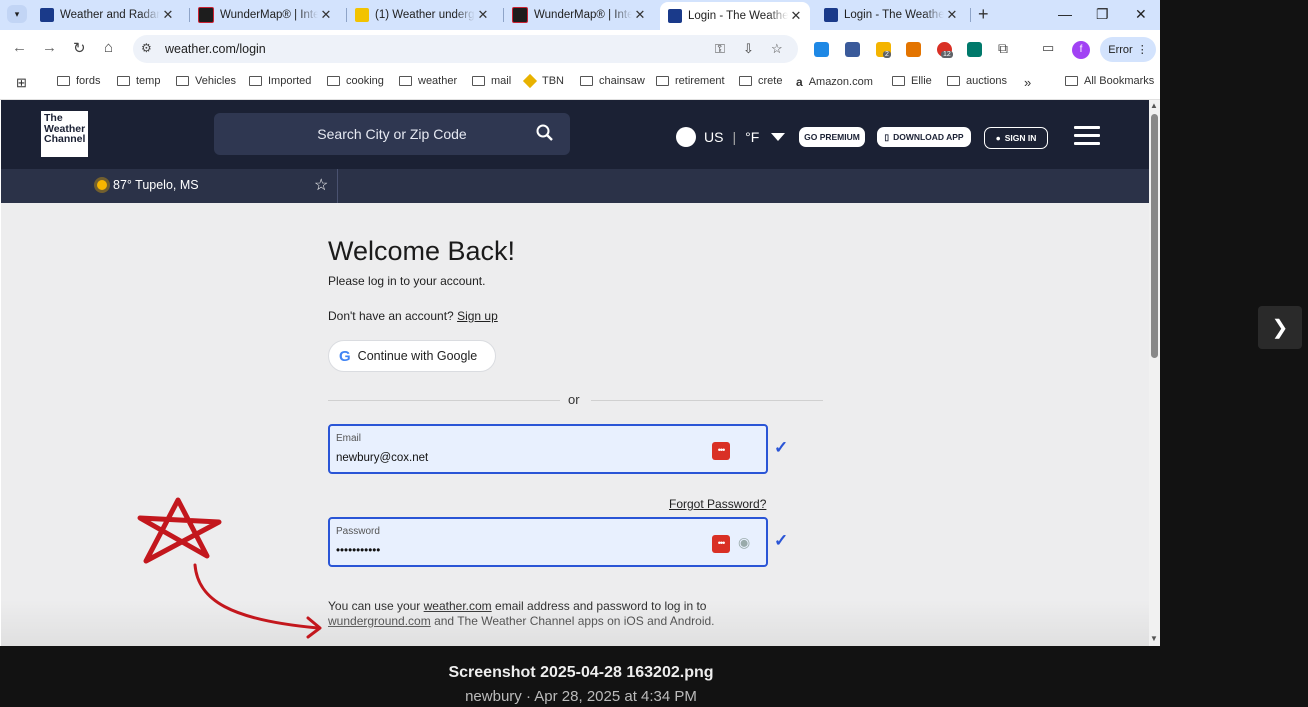 The width and height of the screenshot is (1308, 707). I want to click on tab-5-active: Login - The Weather ✕, so click(735, 16).